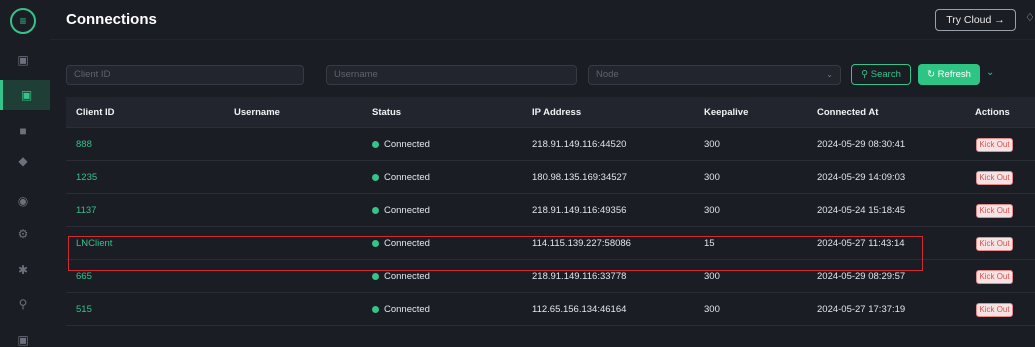 The height and width of the screenshot is (347, 1035). I want to click on diagnose-icon: ⚲, so click(23, 304).